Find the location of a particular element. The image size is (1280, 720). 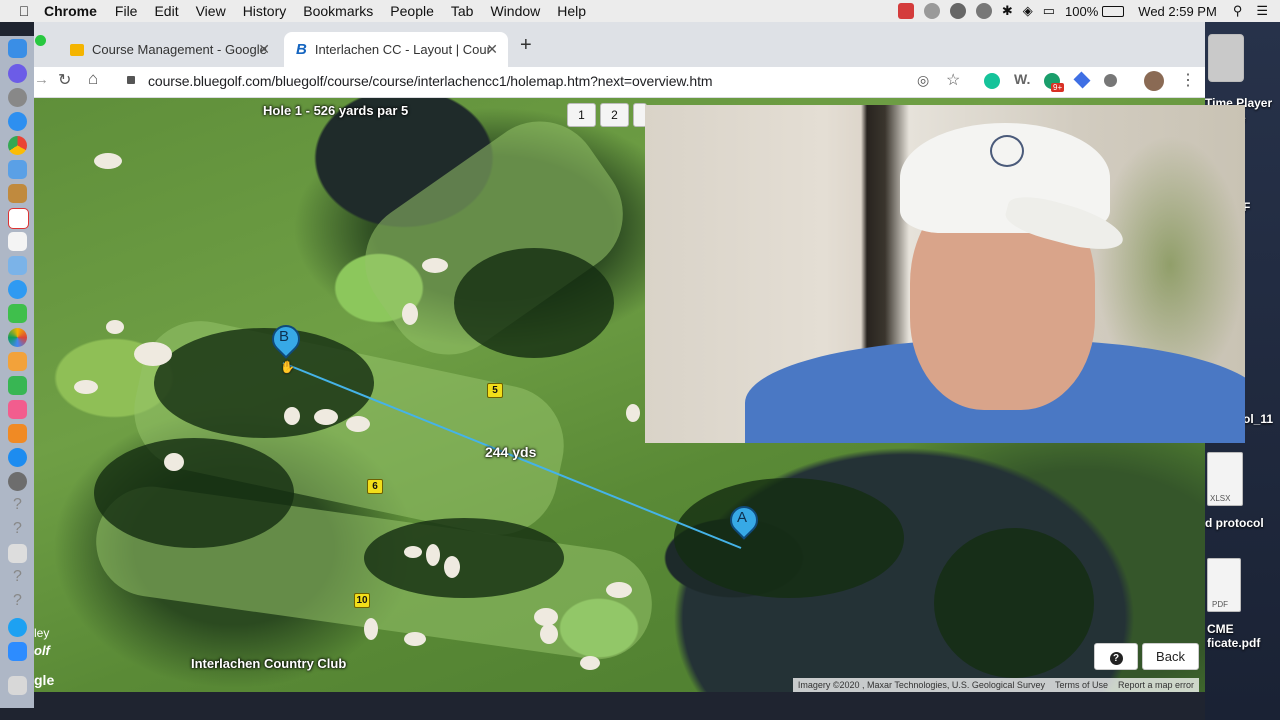

messages-icon is located at coordinates (17, 289).